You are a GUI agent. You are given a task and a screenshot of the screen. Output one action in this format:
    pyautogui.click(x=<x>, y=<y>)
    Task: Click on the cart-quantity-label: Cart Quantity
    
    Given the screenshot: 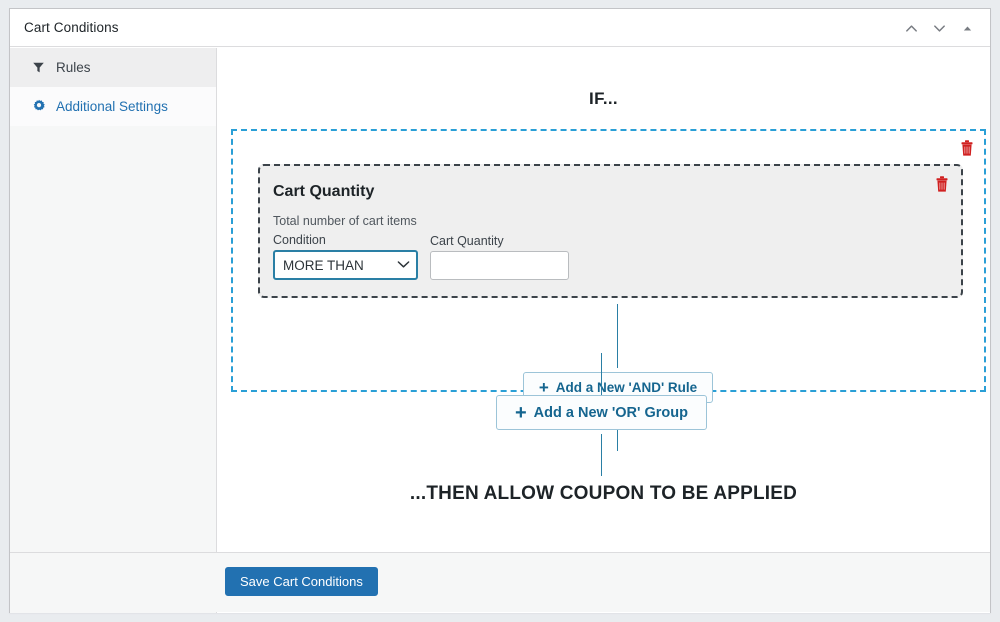 What is the action you would take?
    pyautogui.click(x=467, y=241)
    